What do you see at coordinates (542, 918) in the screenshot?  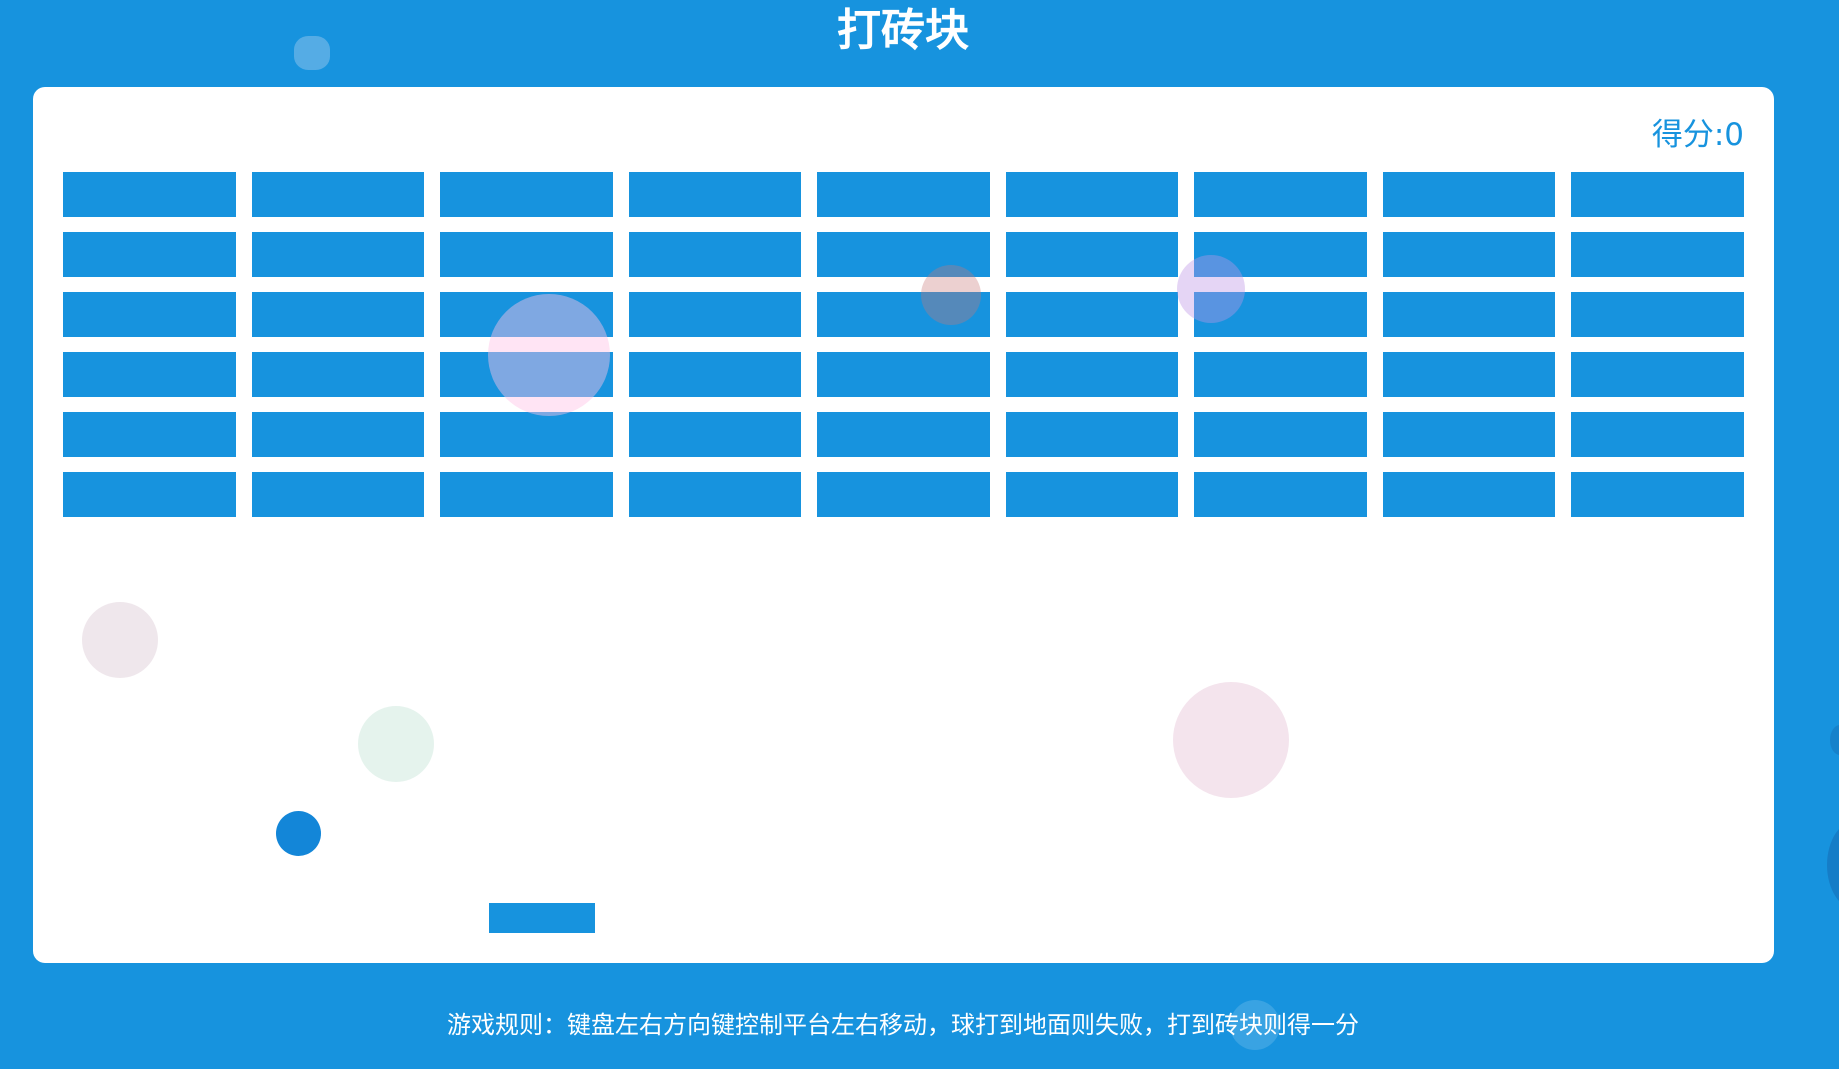 I see `paddle` at bounding box center [542, 918].